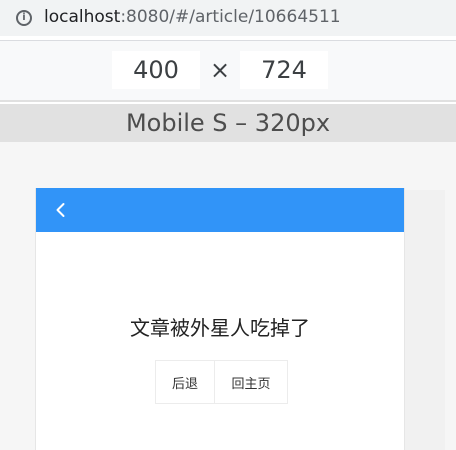  Describe the element at coordinates (220, 70) in the screenshot. I see `times-icon: ×` at that location.